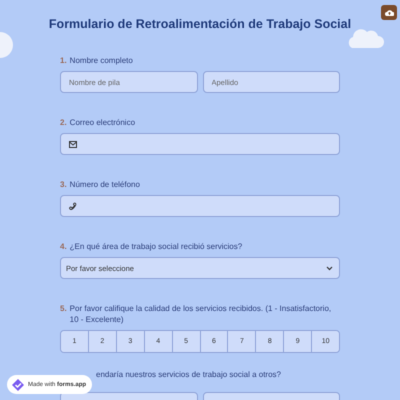 This screenshot has width=400, height=400. What do you see at coordinates (73, 144) in the screenshot?
I see `envelope-icon` at bounding box center [73, 144].